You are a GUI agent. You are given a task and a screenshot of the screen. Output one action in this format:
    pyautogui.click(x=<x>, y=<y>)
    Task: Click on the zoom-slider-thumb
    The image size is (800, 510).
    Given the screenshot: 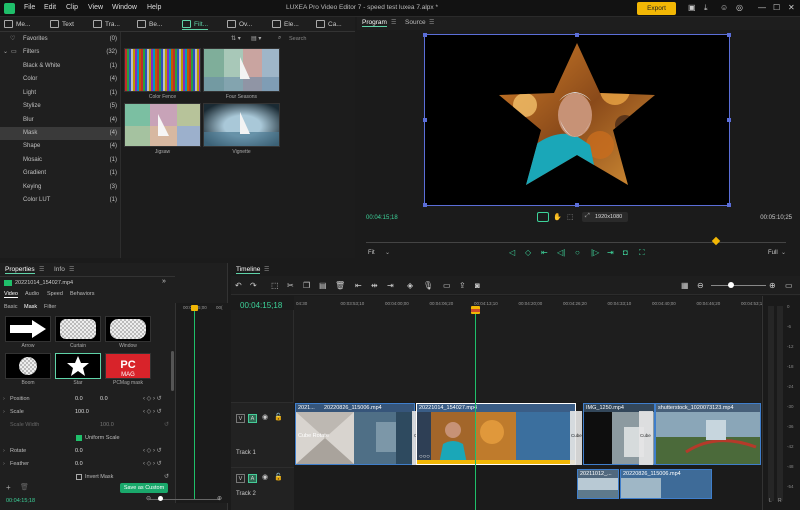 What is the action you would take?
    pyautogui.click(x=160, y=498)
    